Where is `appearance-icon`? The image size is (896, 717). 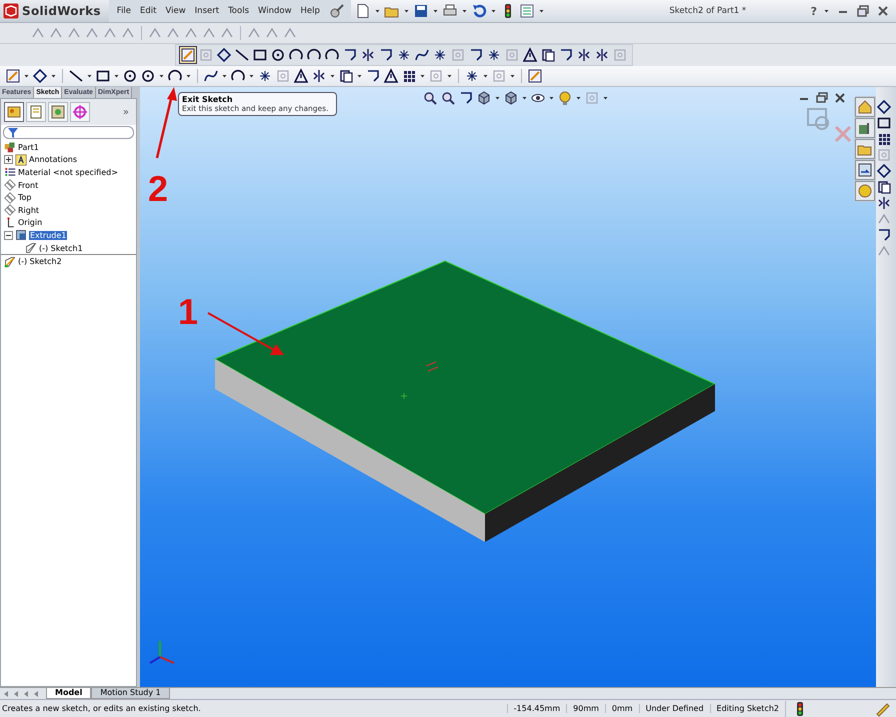
appearance-icon is located at coordinates (865, 191).